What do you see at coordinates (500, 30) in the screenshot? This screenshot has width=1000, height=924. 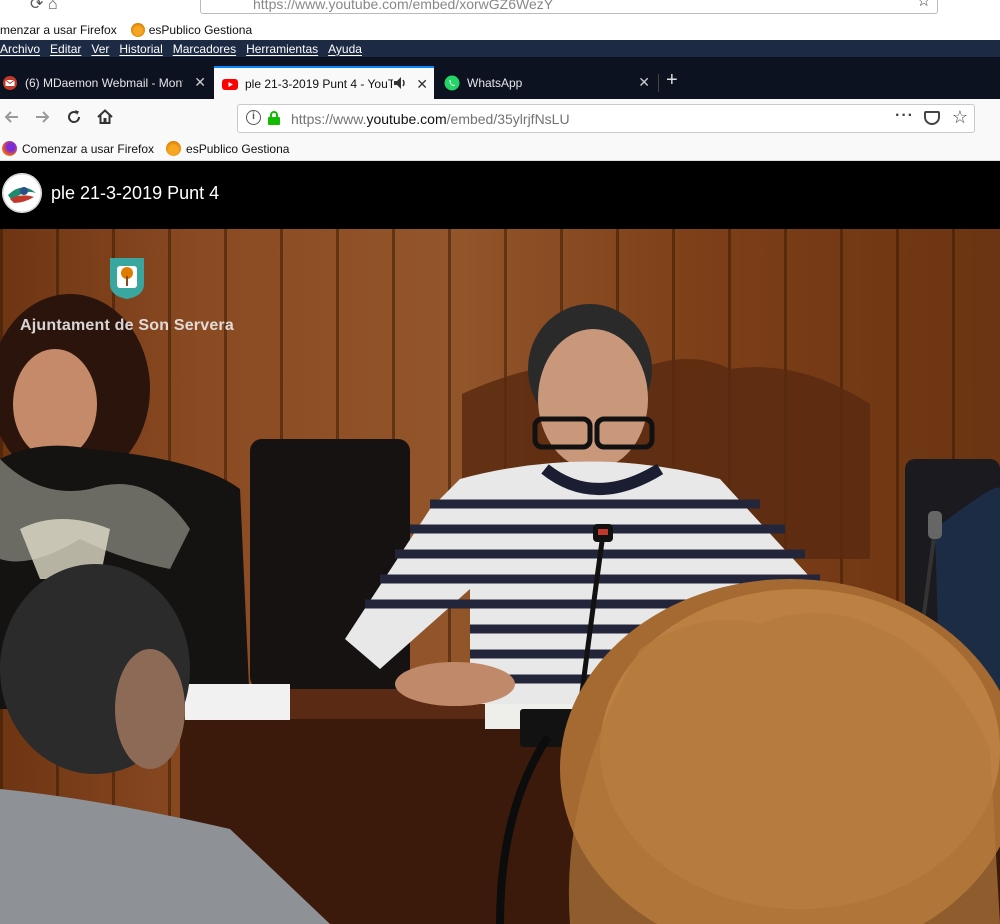 I see `background-bookmarks-bar: menzar a usar Firefox esPublico Gestiona` at bounding box center [500, 30].